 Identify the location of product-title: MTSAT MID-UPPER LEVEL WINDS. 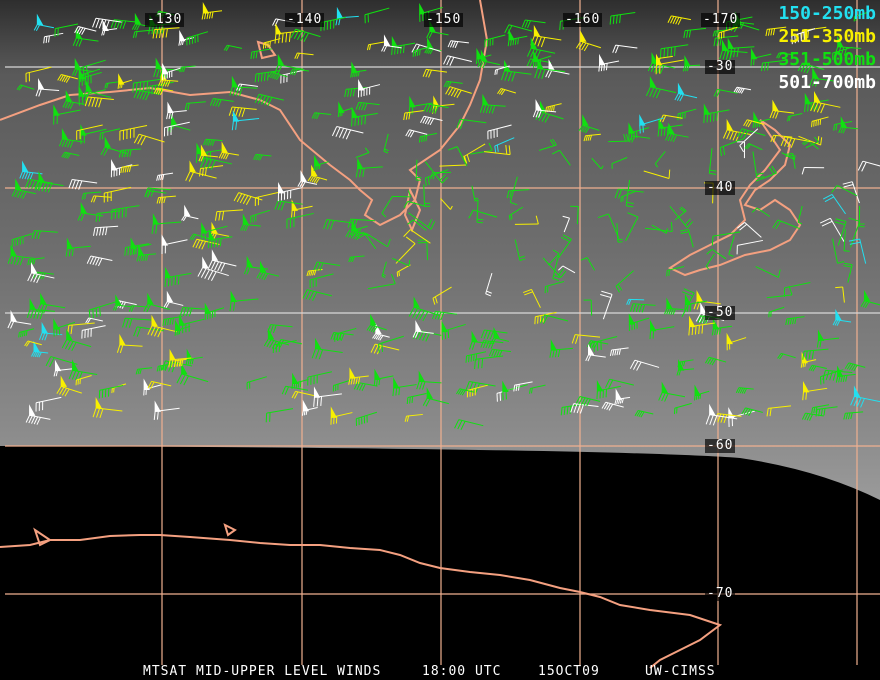
(262, 671).